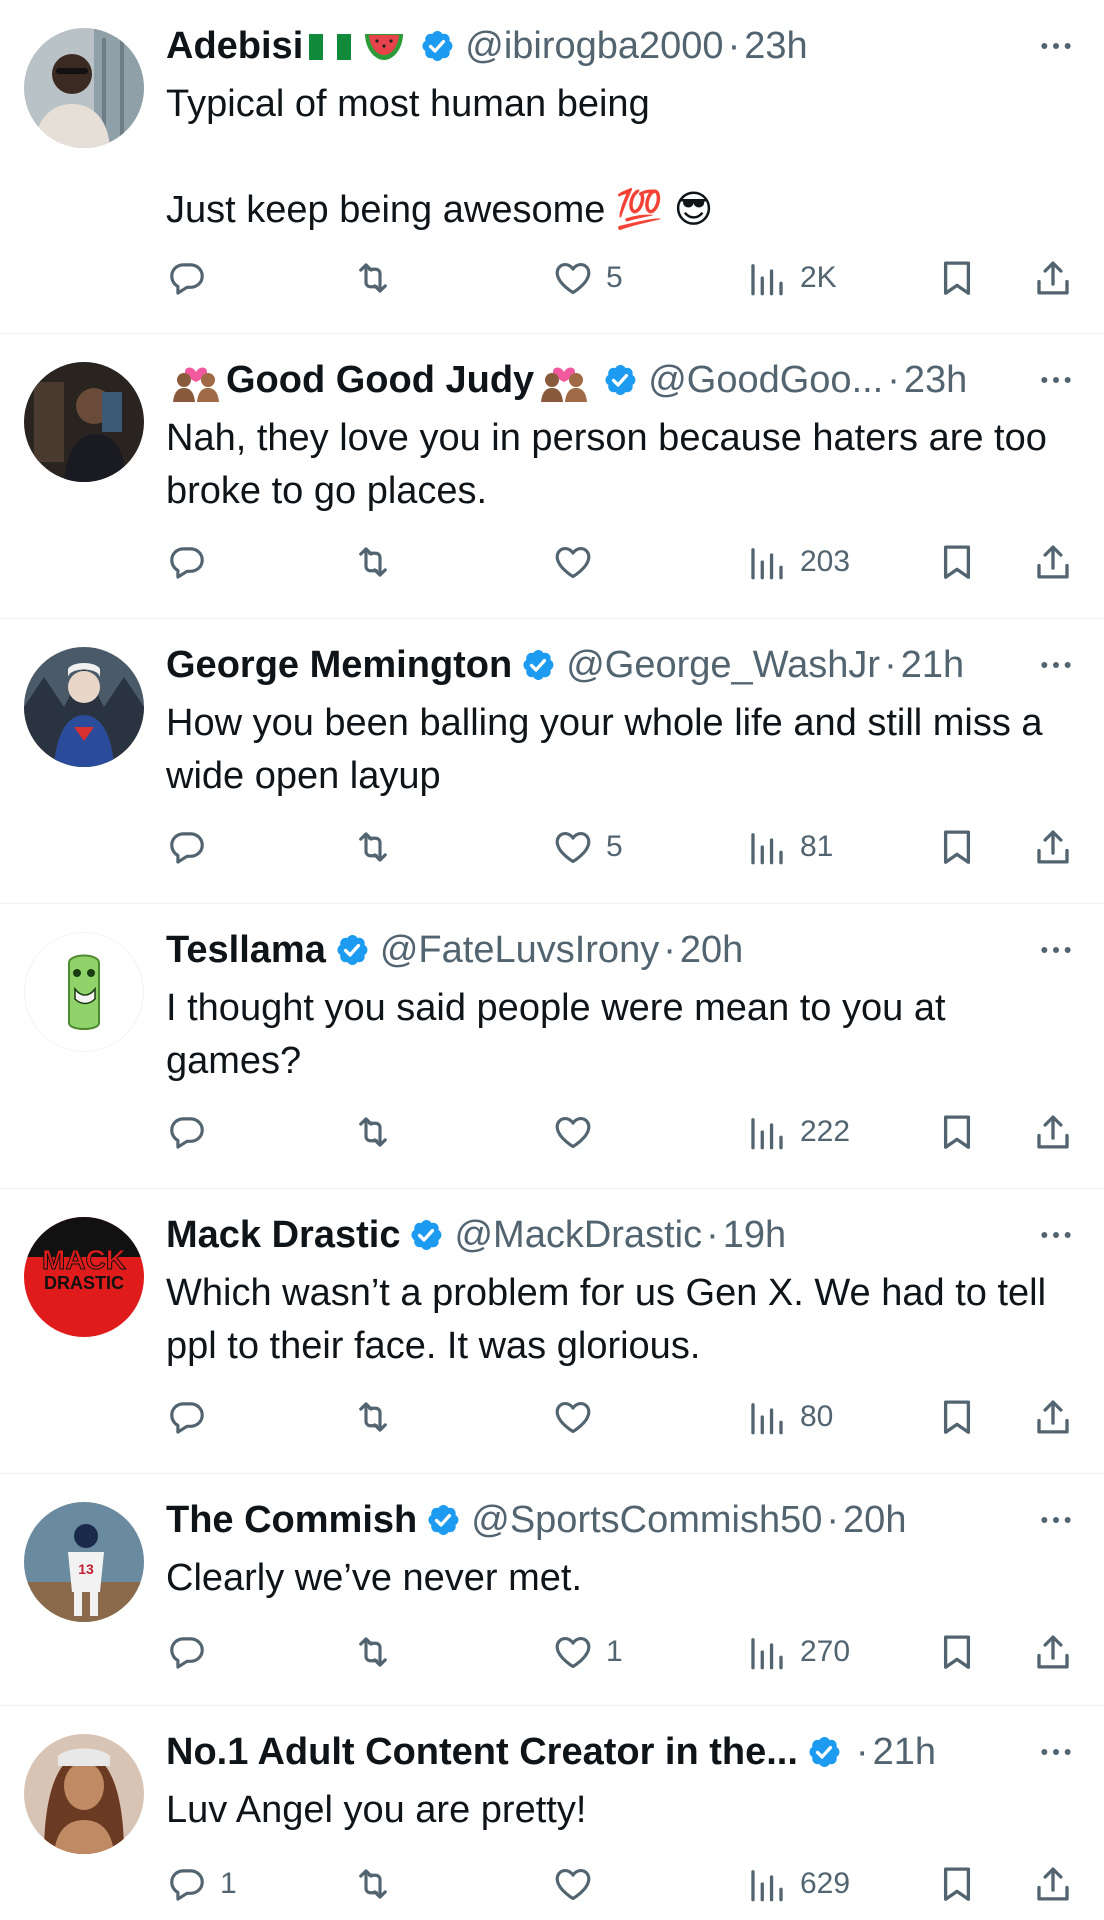  I want to click on handle: @George_WashJr, so click(723, 665).